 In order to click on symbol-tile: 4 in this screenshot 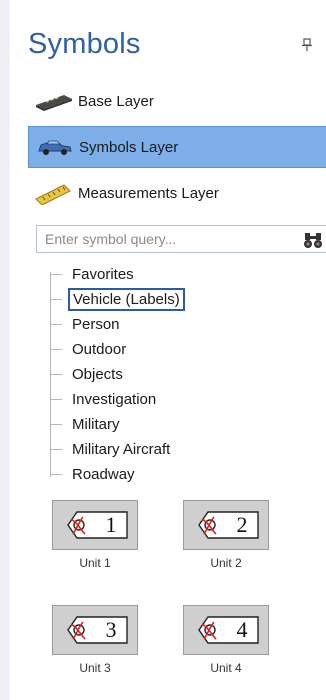, I will do `click(226, 630)`.